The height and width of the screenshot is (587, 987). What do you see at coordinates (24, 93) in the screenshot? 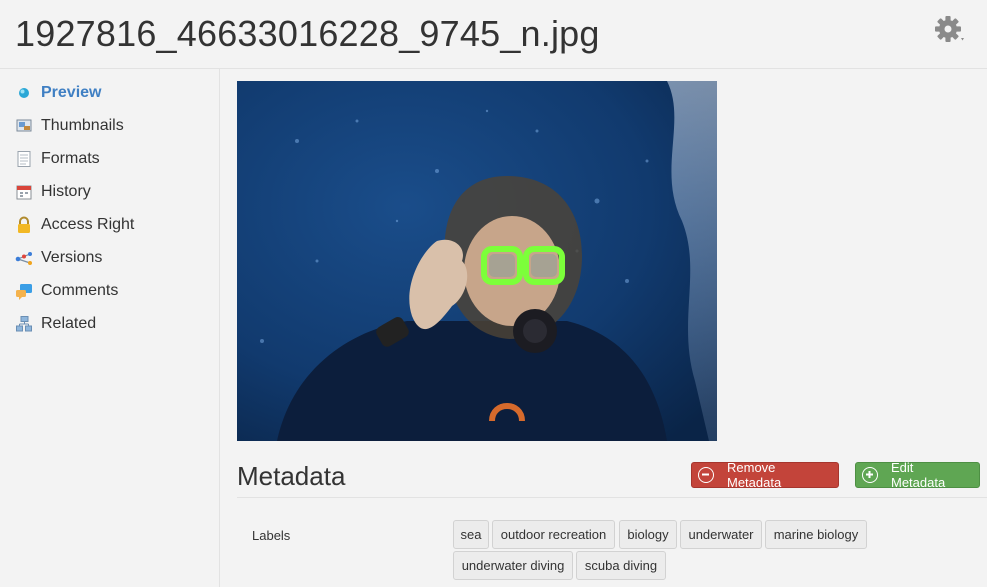
I see `preview-dot-icon` at bounding box center [24, 93].